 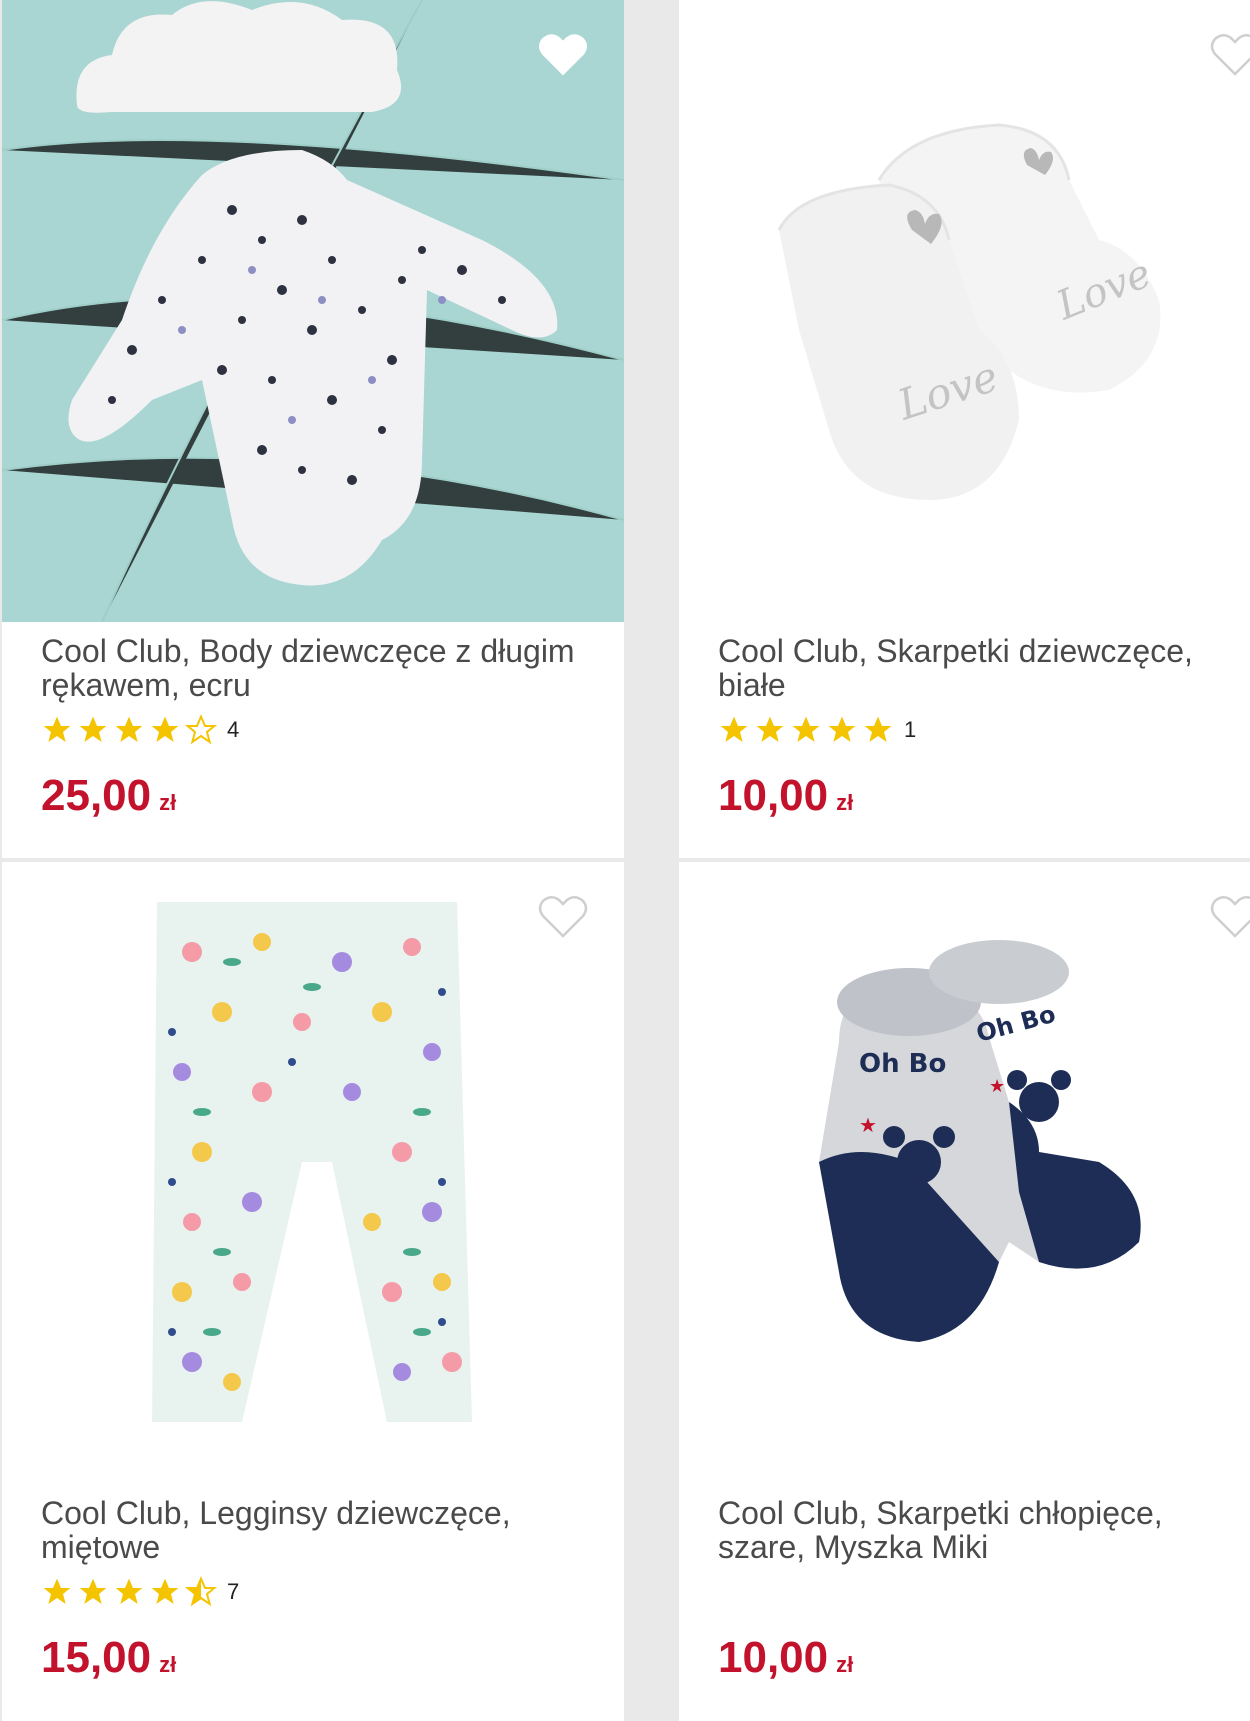 I want to click on heart-icon, so click(x=563, y=55).